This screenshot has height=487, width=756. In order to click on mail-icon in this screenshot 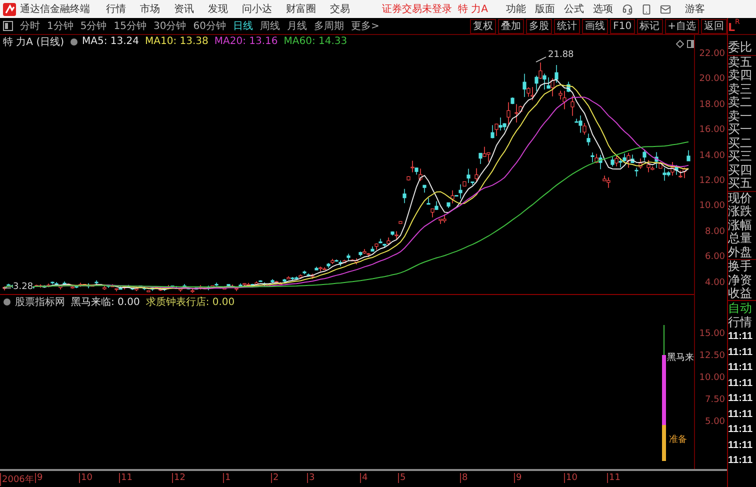, I will do `click(666, 9)`.